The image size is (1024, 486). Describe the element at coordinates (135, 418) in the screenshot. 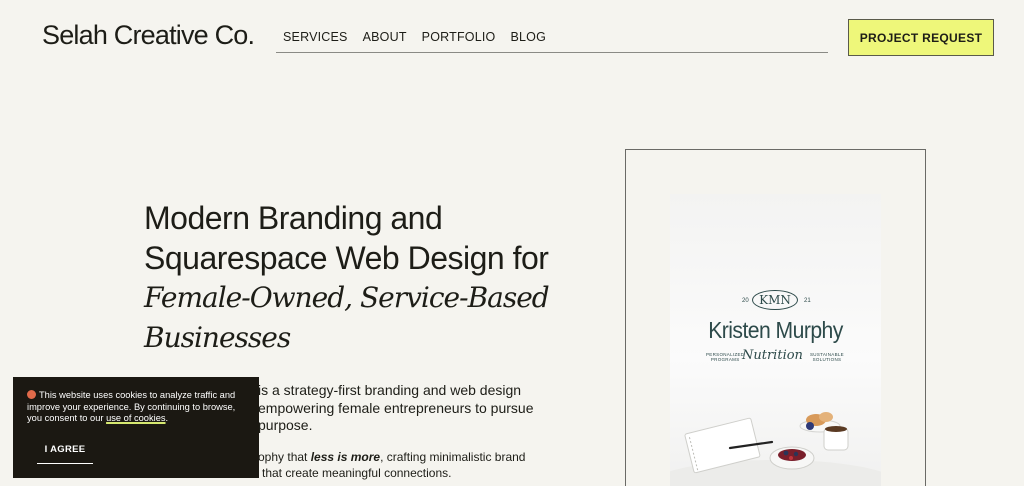

I see `cookie-policy-link: use of cookies` at that location.